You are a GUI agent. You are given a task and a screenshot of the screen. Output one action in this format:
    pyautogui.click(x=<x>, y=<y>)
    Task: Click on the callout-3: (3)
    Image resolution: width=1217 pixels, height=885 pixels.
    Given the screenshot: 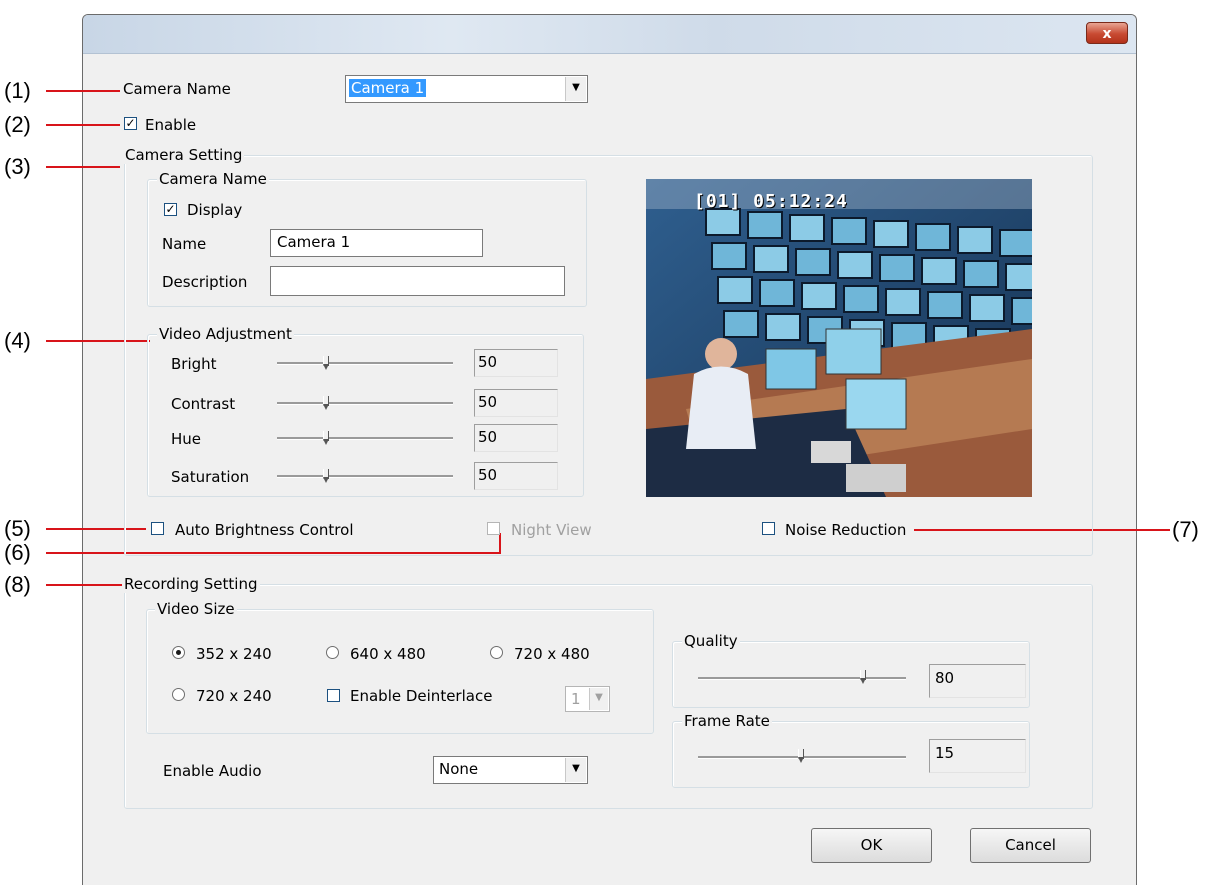 What is the action you would take?
    pyautogui.click(x=17, y=166)
    